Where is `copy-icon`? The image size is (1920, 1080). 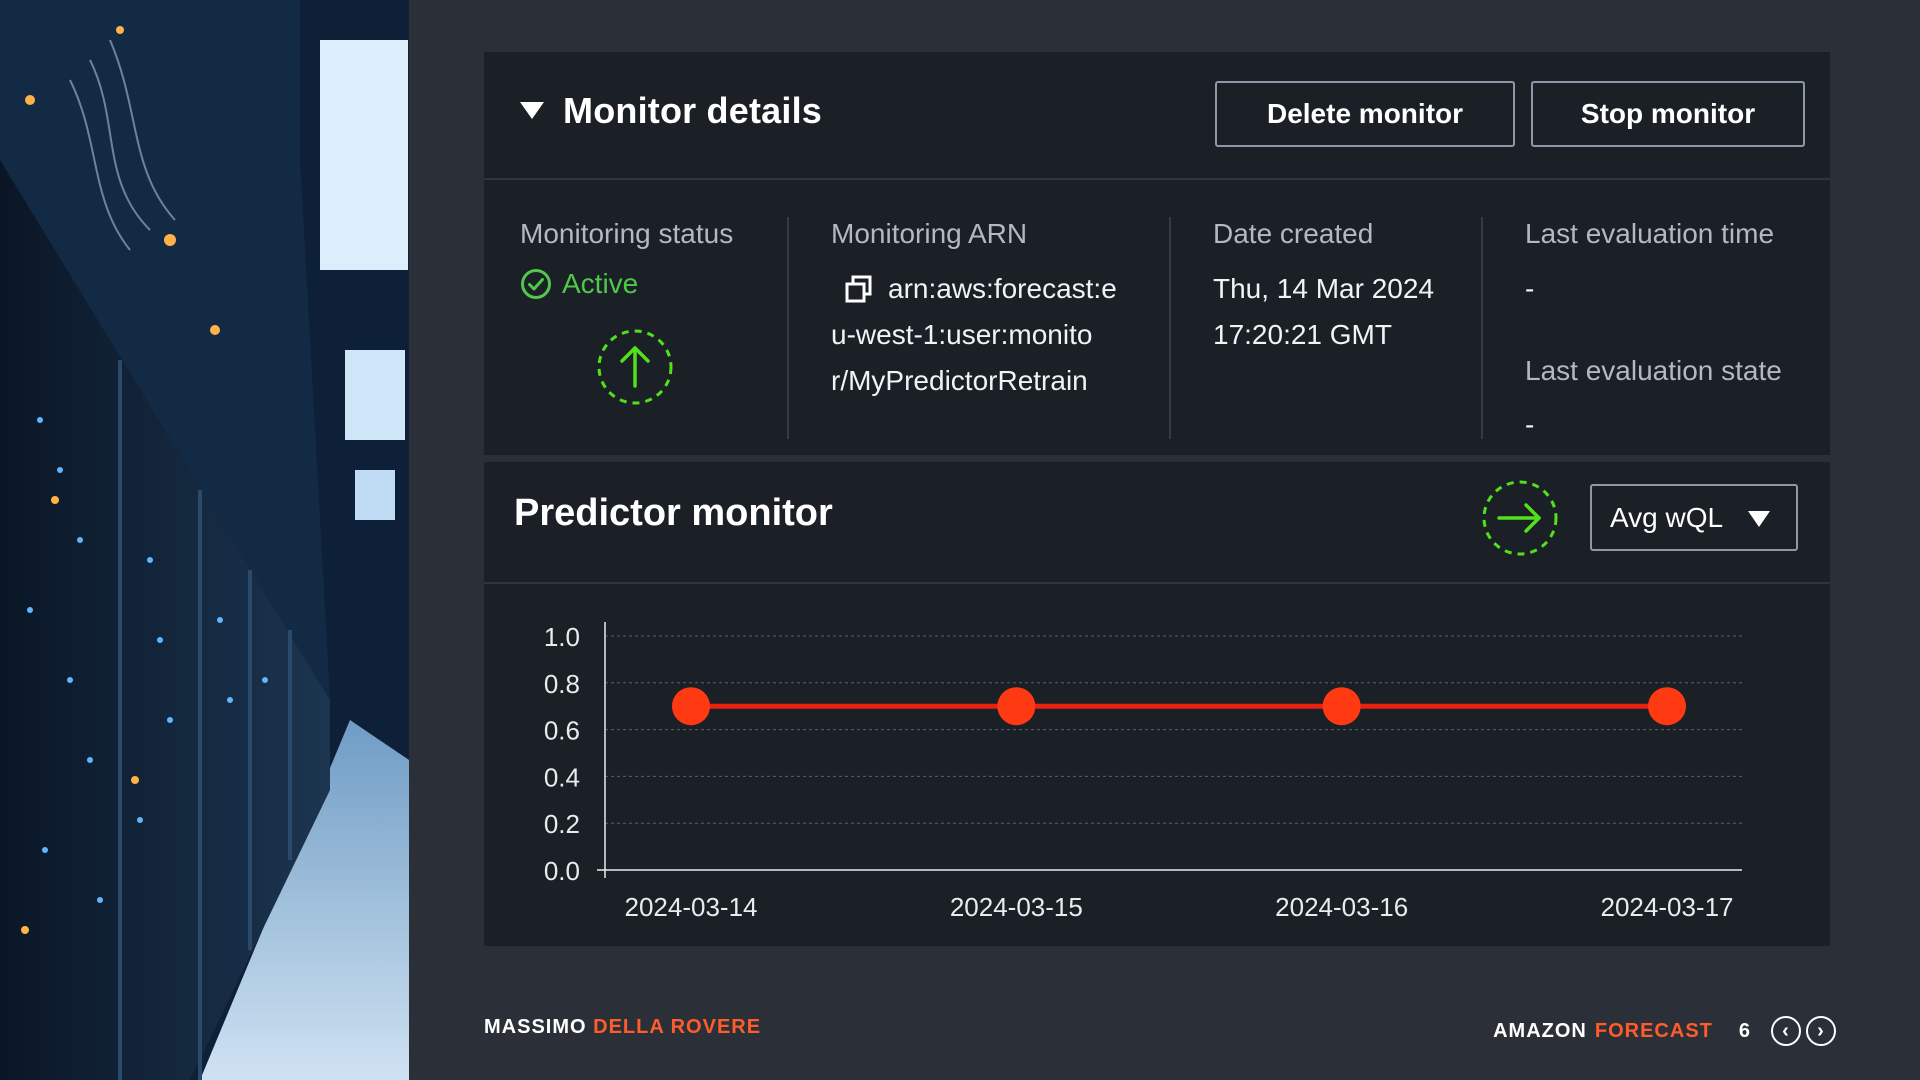
copy-icon is located at coordinates (859, 289).